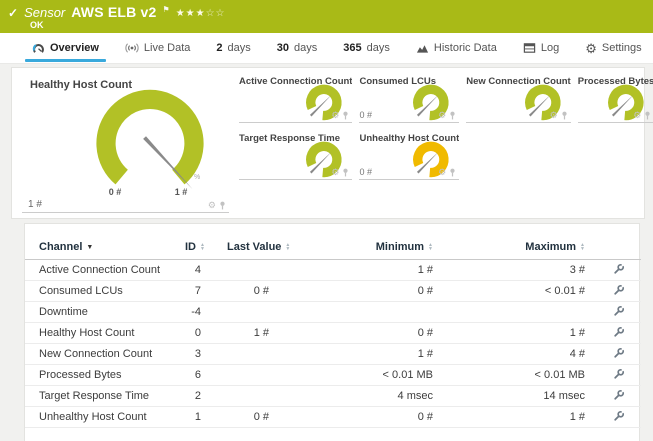  I want to click on mini-gauge-target-response-time: Target Response Time ⚙, so click(296, 155).